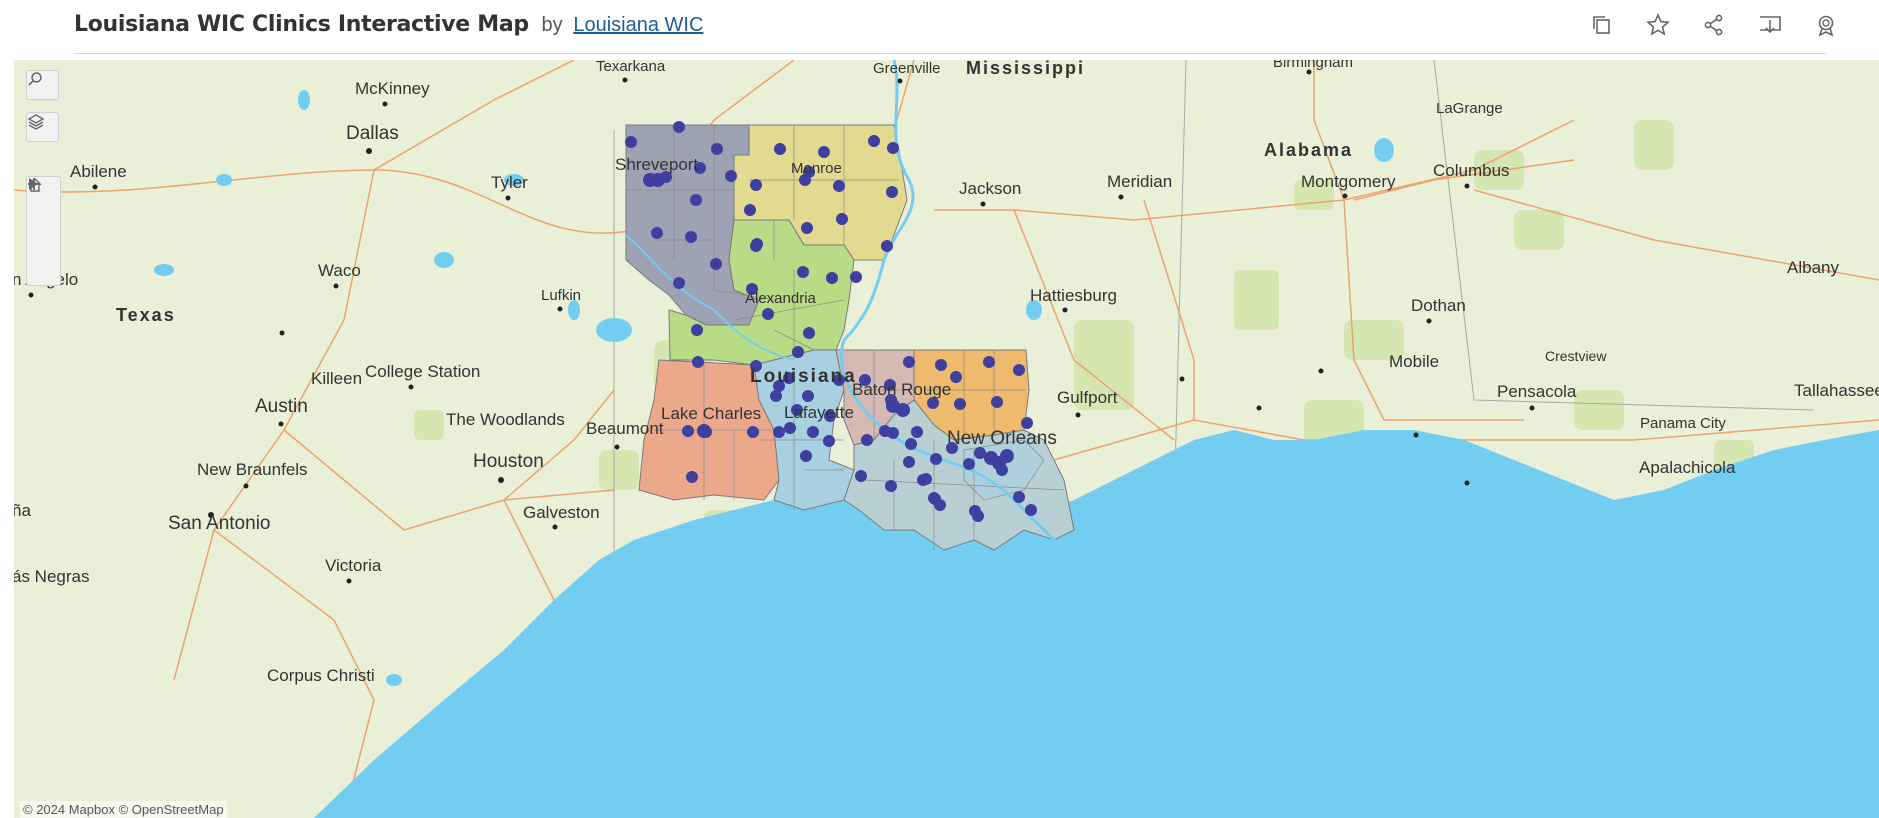 The height and width of the screenshot is (818, 1879). I want to click on layers-icon, so click(36, 122).